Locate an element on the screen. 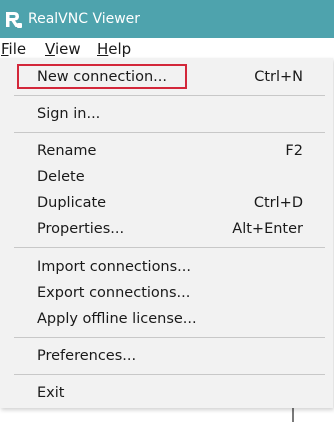 The height and width of the screenshot is (422, 334). menu-file: File is located at coordinates (13, 49).